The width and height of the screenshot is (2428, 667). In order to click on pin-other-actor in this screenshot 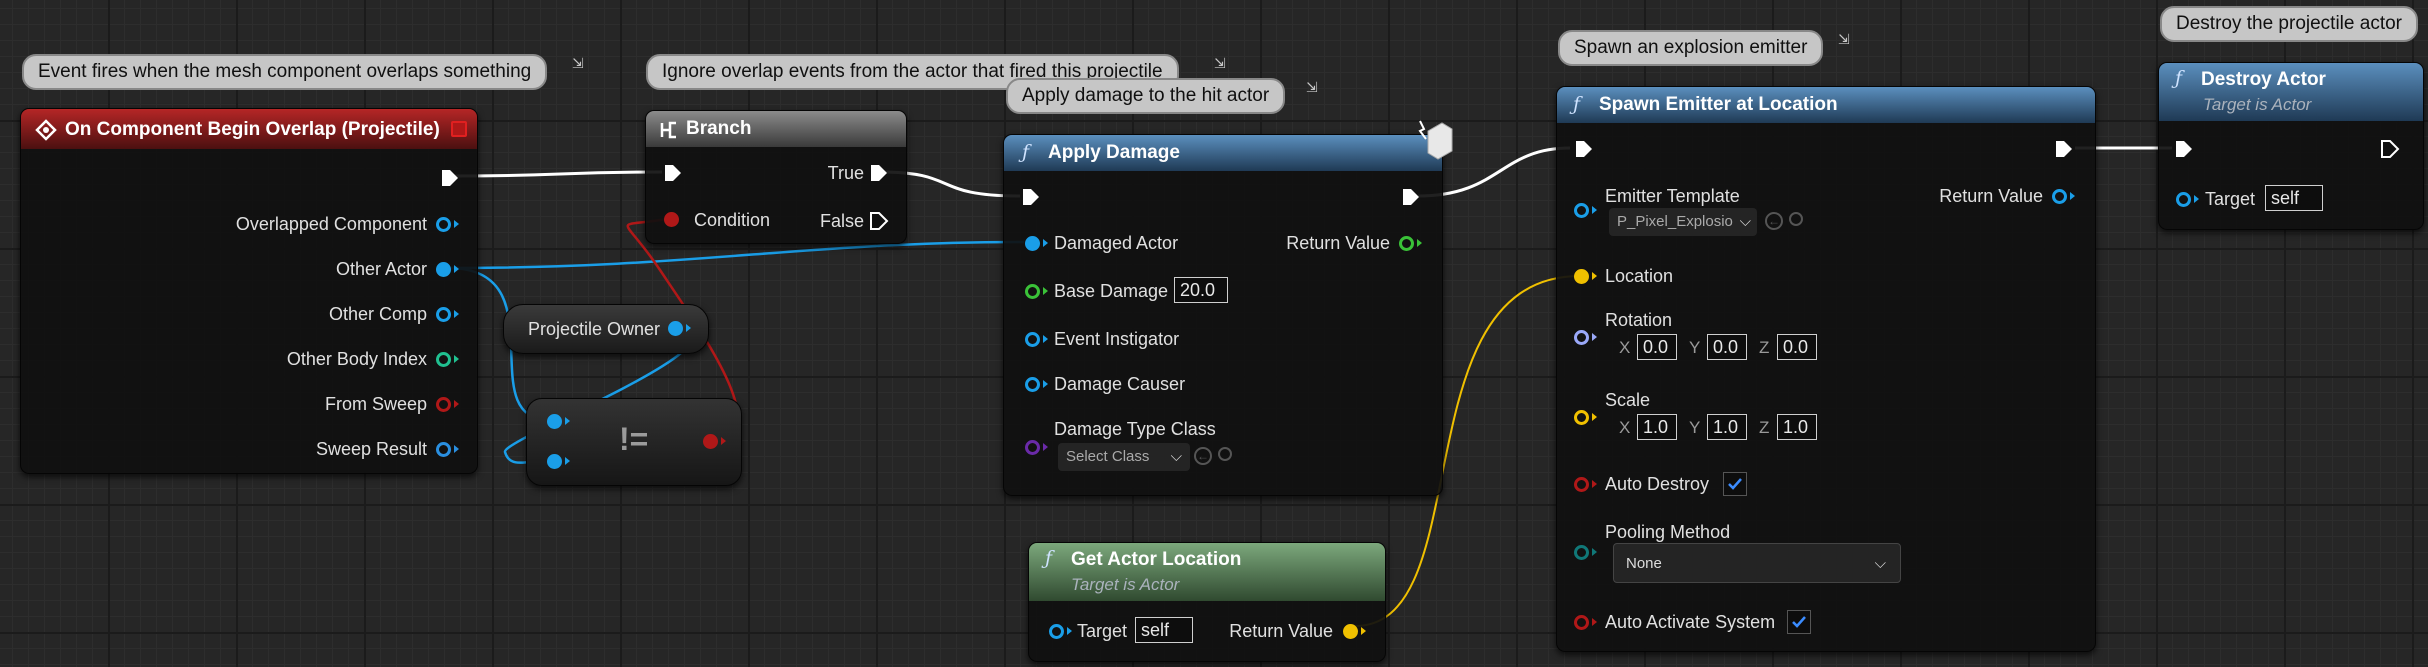, I will do `click(443, 269)`.